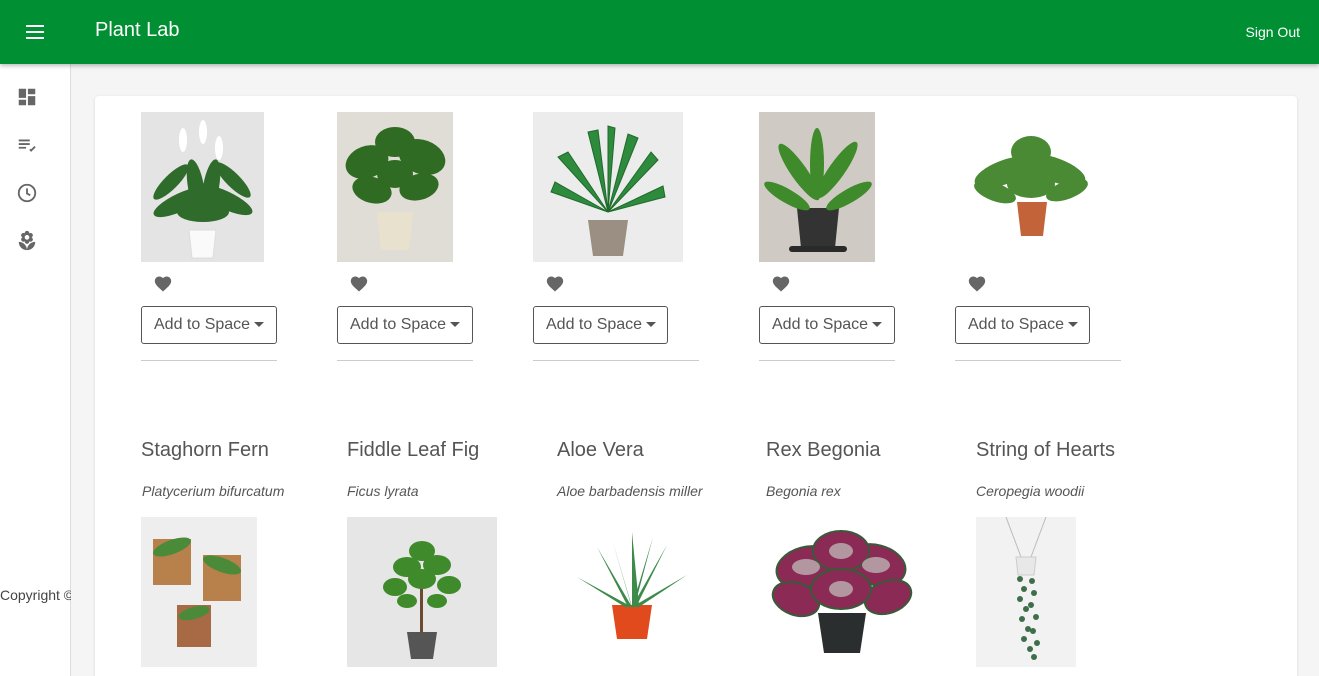 Image resolution: width=1319 pixels, height=676 pixels. Describe the element at coordinates (817, 187) in the screenshot. I see `birds-nest-fern-image` at that location.